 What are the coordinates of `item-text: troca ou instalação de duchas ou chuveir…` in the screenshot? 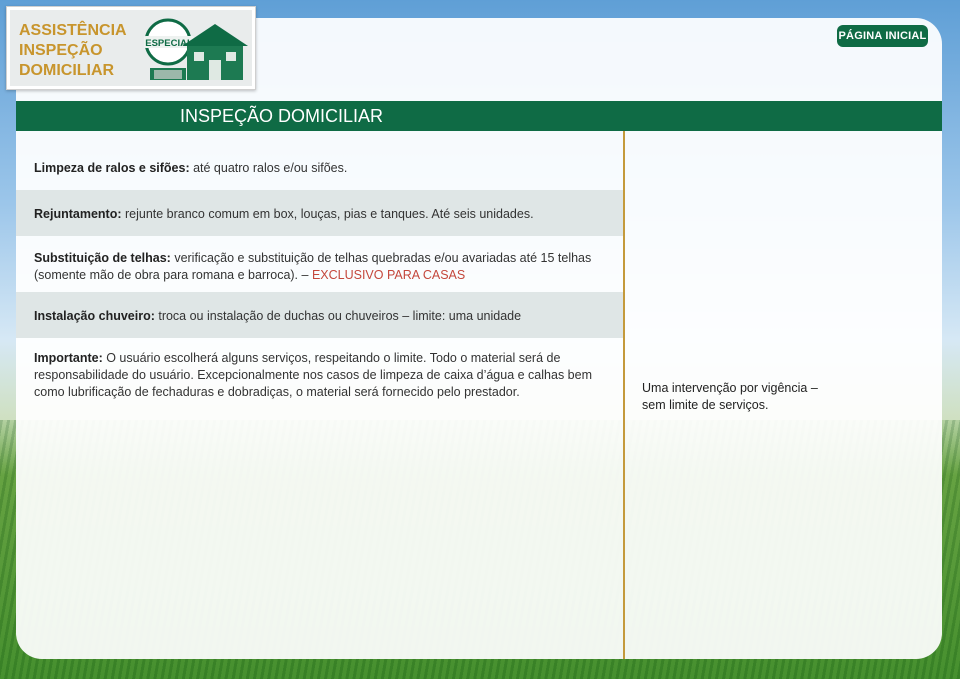 It's located at (338, 316).